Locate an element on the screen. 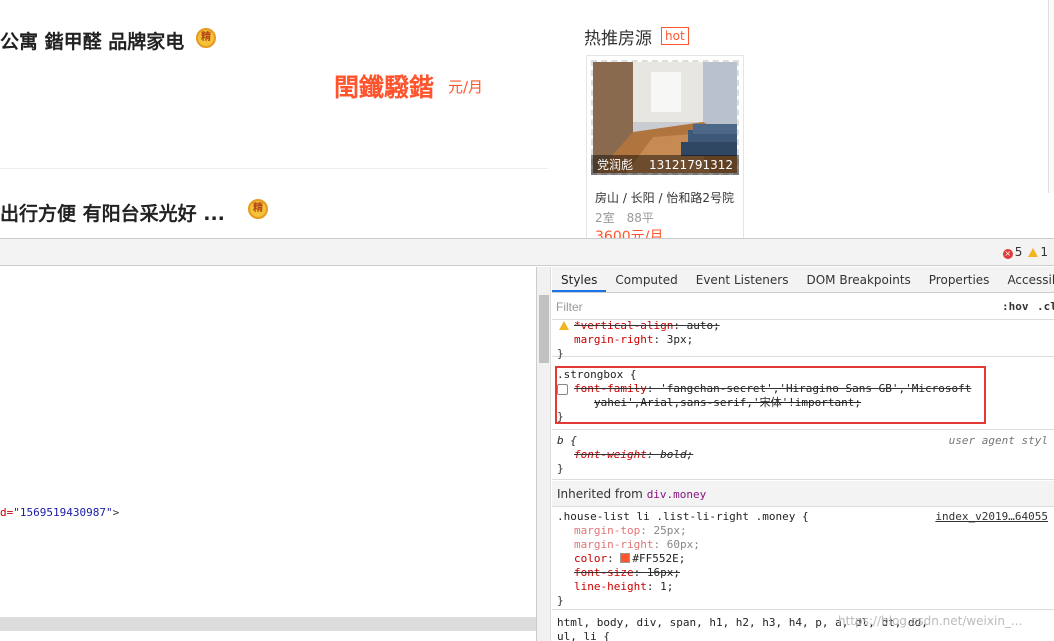  styles-filter-input is located at coordinates (773, 307).